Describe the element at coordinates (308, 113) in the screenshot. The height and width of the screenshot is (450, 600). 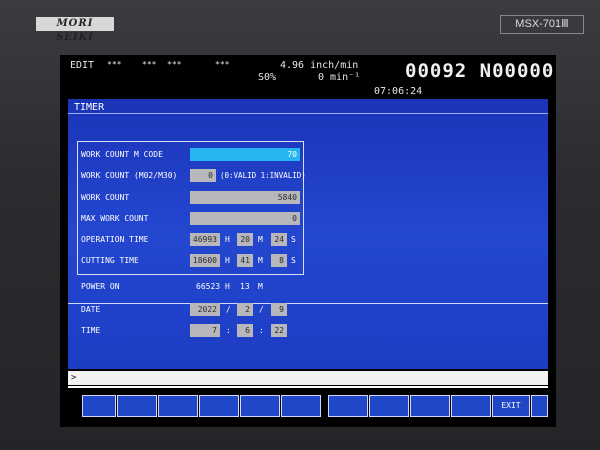
I see `title-divider` at that location.